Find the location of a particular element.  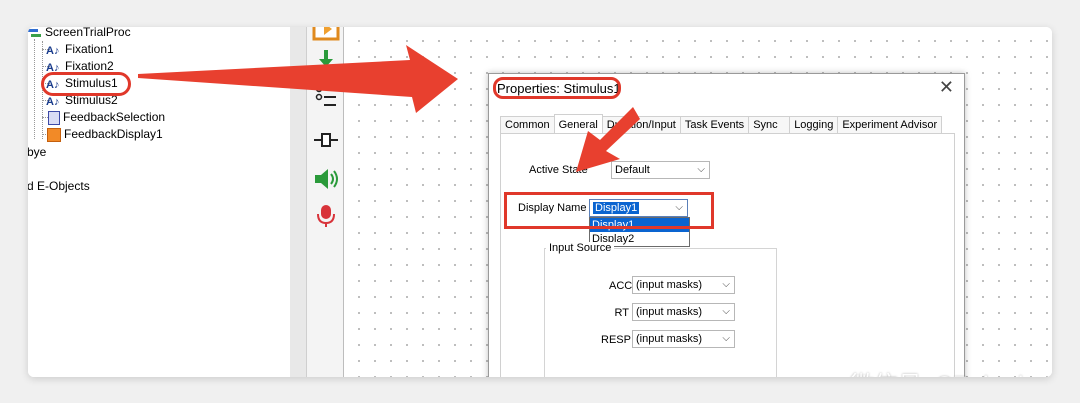

download-arrow-icon is located at coordinates (326, 59).